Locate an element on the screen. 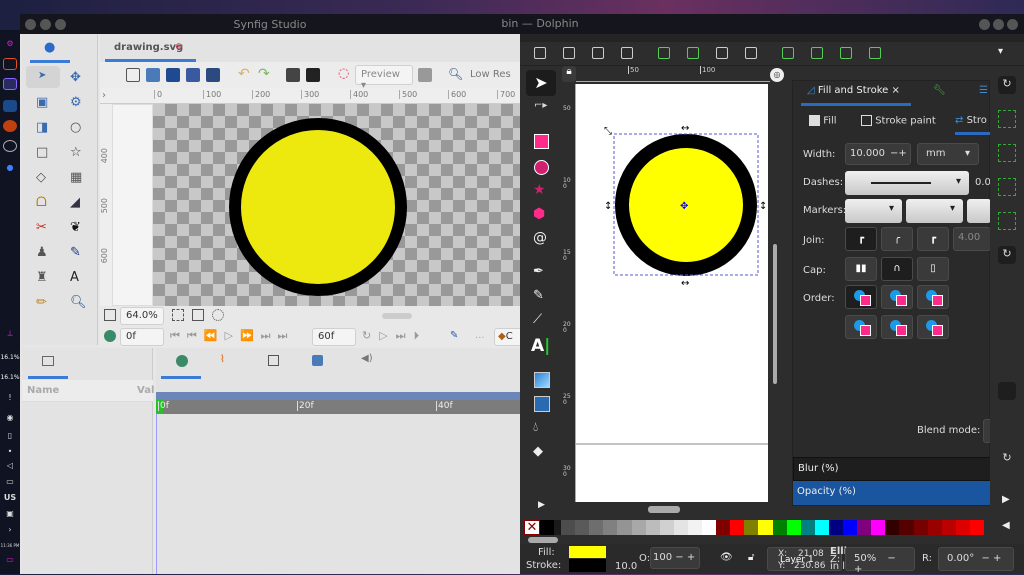  width-spinbox: 10.000 −+ is located at coordinates (878, 154).